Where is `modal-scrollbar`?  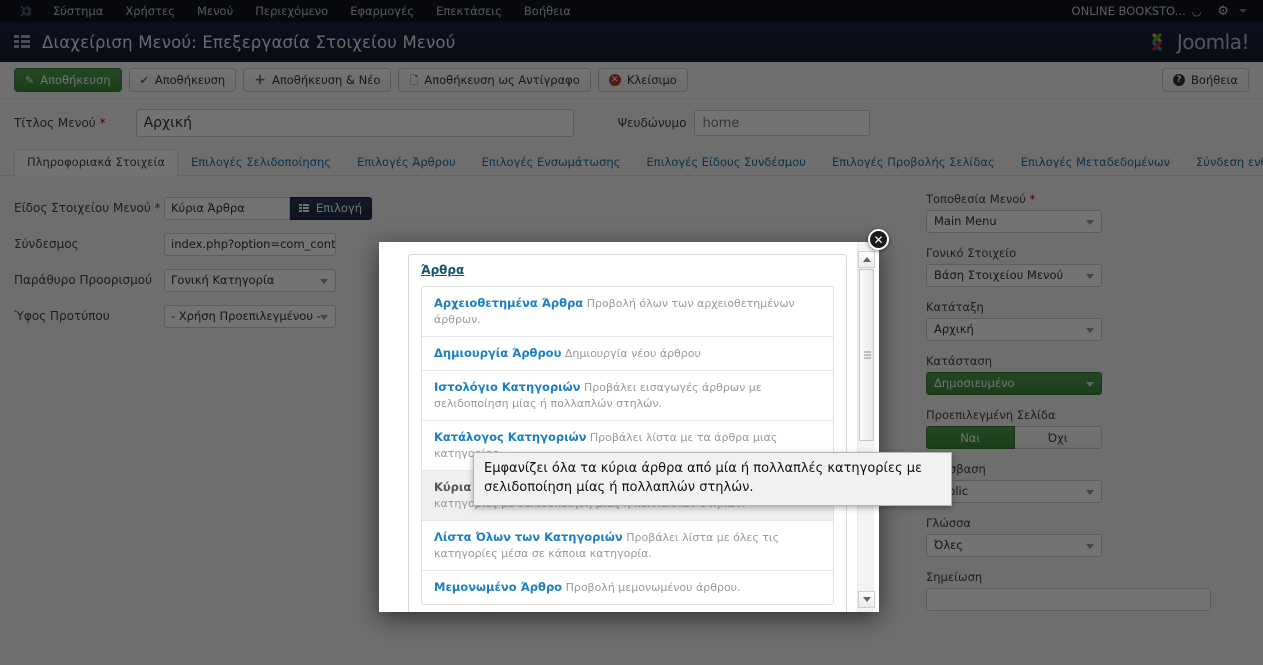
modal-scrollbar is located at coordinates (866, 427).